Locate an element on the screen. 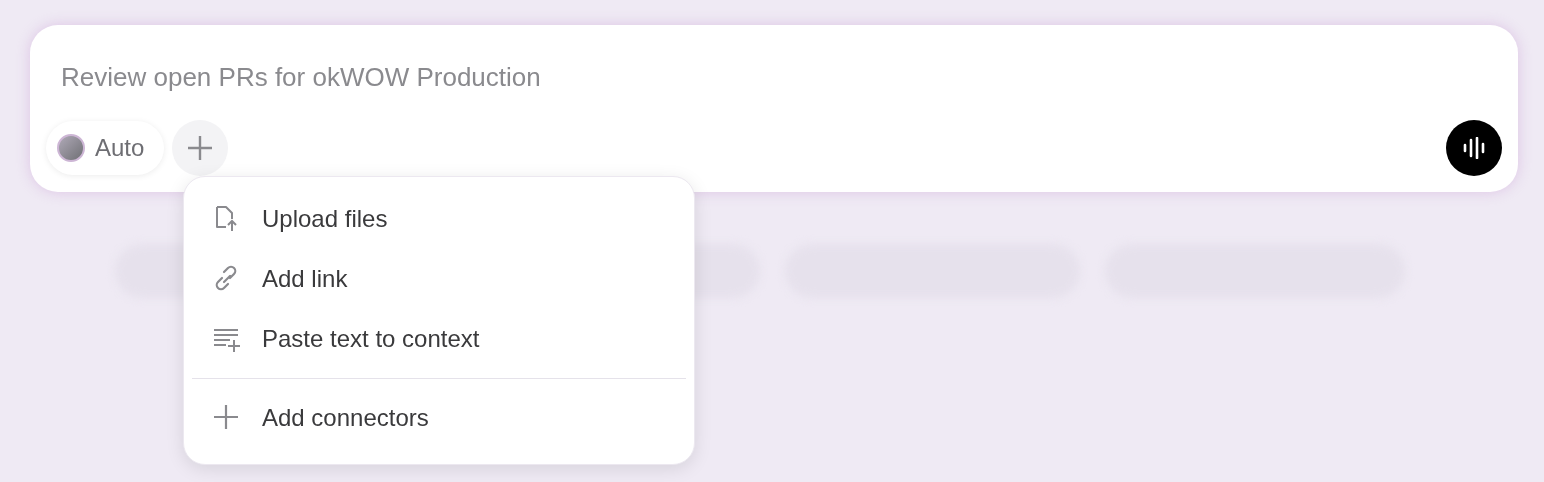 This screenshot has width=1544, height=482. menu-item: Upload files is located at coordinates (439, 219).